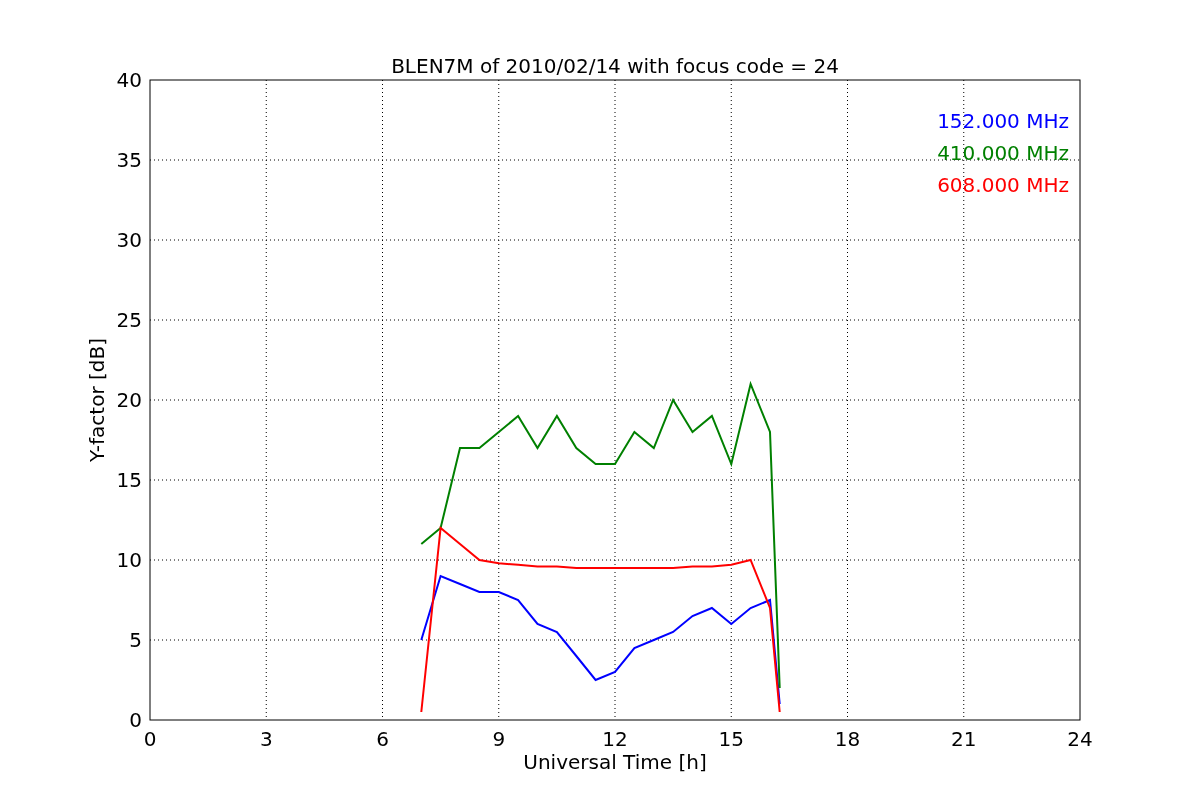  Describe the element at coordinates (129, 400) in the screenshot. I see `y-tick-label: 20` at that location.